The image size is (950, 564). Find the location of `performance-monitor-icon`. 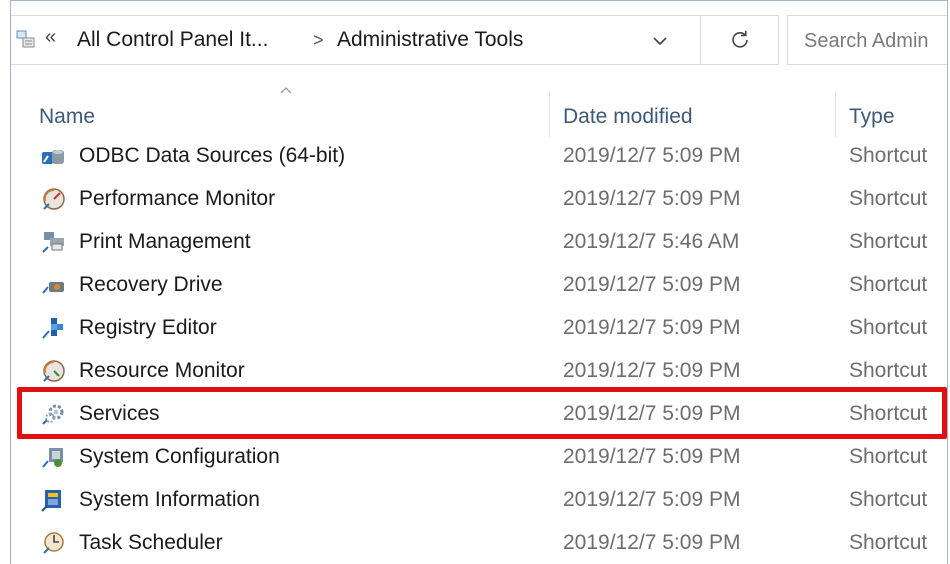

performance-monitor-icon is located at coordinates (54, 199).